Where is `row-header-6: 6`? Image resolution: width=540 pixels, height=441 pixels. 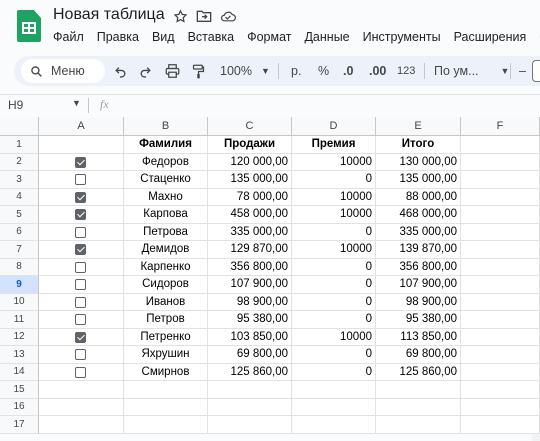 row-header-6: 6 is located at coordinates (19, 232).